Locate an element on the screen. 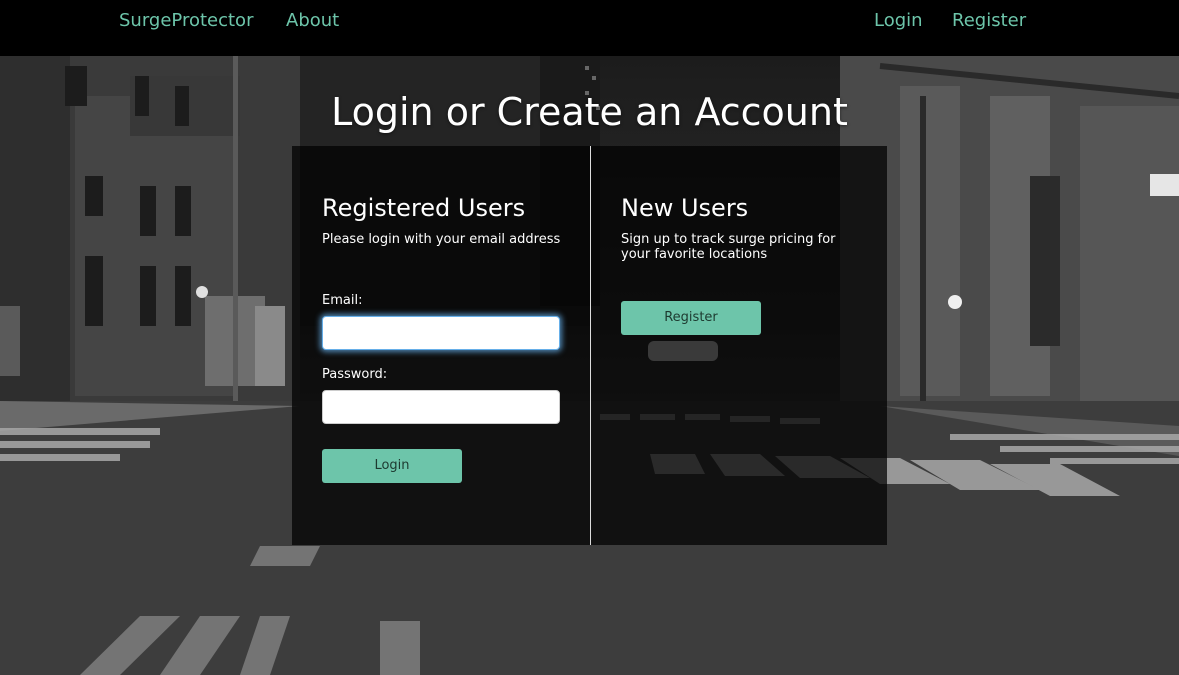 The width and height of the screenshot is (1179, 675). brand-link: SurgeProtector is located at coordinates (186, 20).